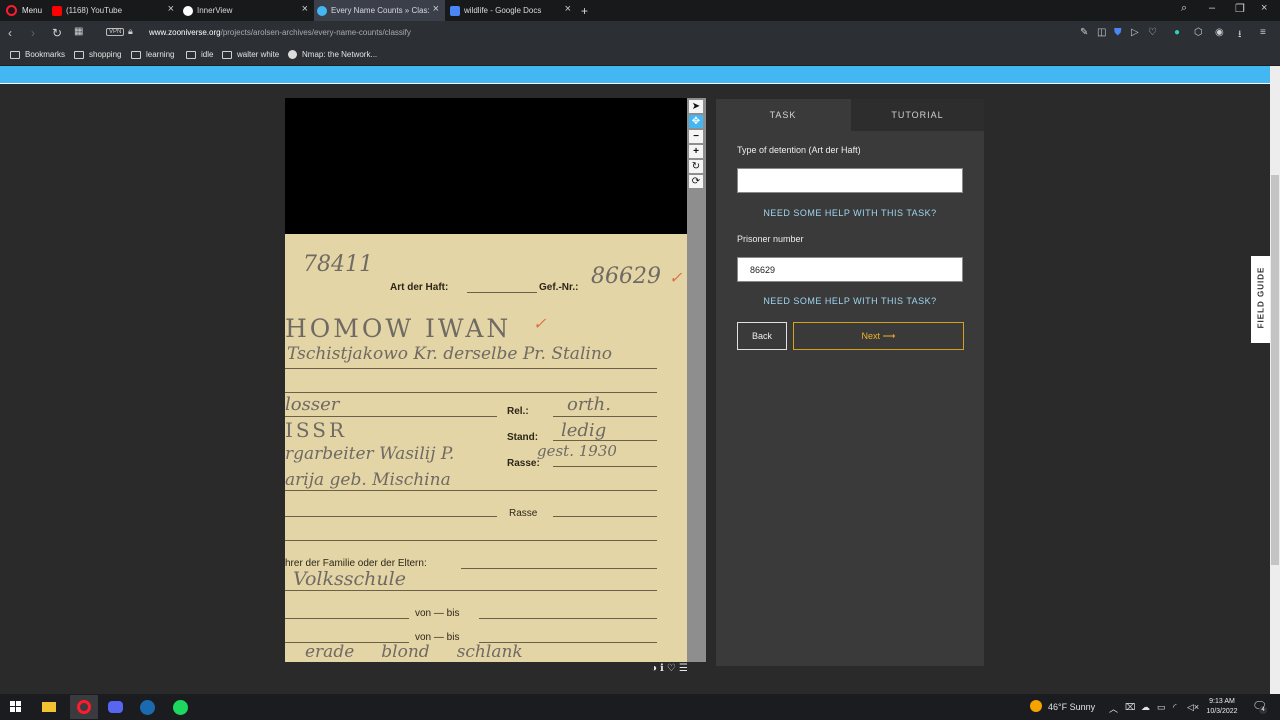  What do you see at coordinates (368, 480) in the screenshot?
I see `handwritten-mother: arija geb. Mischina` at bounding box center [368, 480].